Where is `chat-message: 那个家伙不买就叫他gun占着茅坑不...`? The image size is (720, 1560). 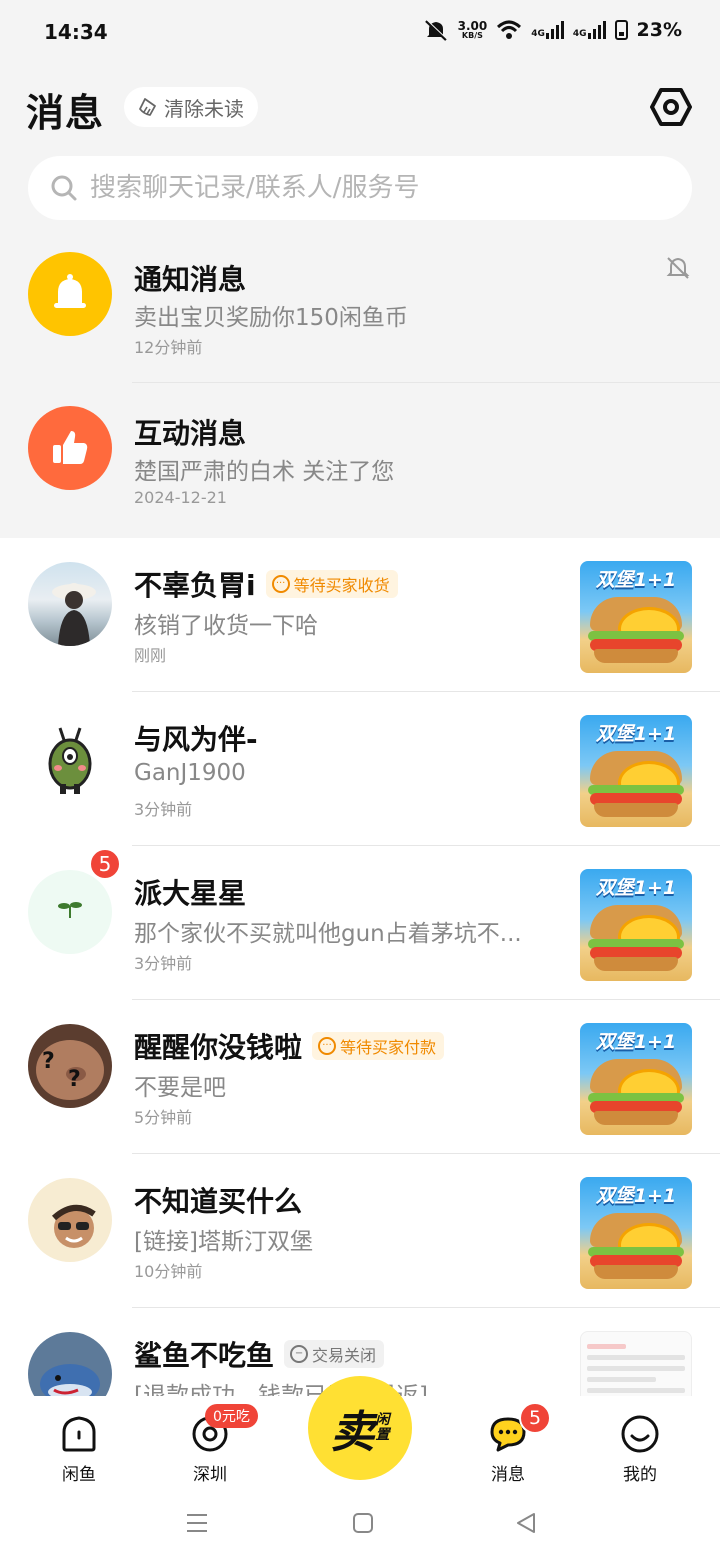 chat-message: 那个家伙不买就叫他gun占着茅坑不... is located at coordinates (328, 934).